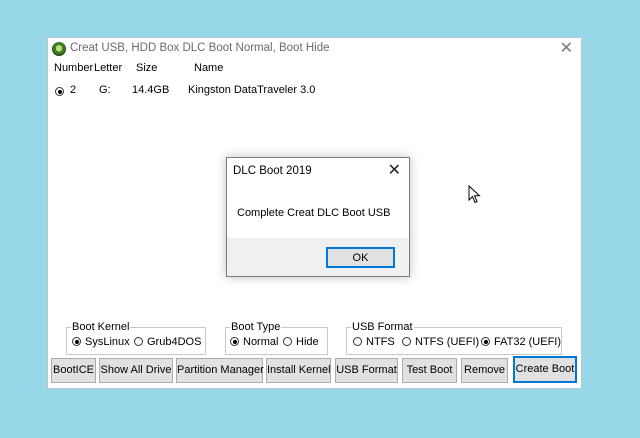 Image resolution: width=640 pixels, height=438 pixels. Describe the element at coordinates (74, 68) in the screenshot. I see `column-number: Number` at that location.